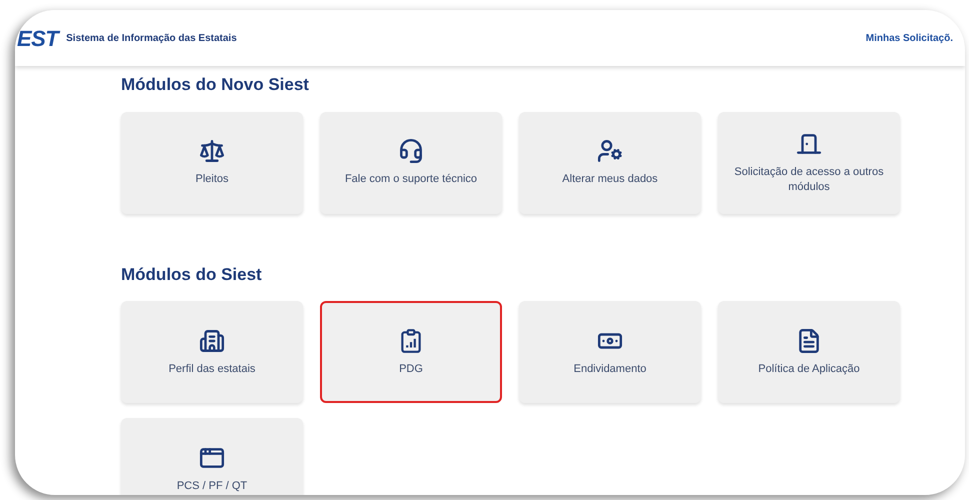 This screenshot has width=969, height=500. What do you see at coordinates (151, 39) in the screenshot?
I see `system-title: Sistema de Informação das Estatais` at bounding box center [151, 39].